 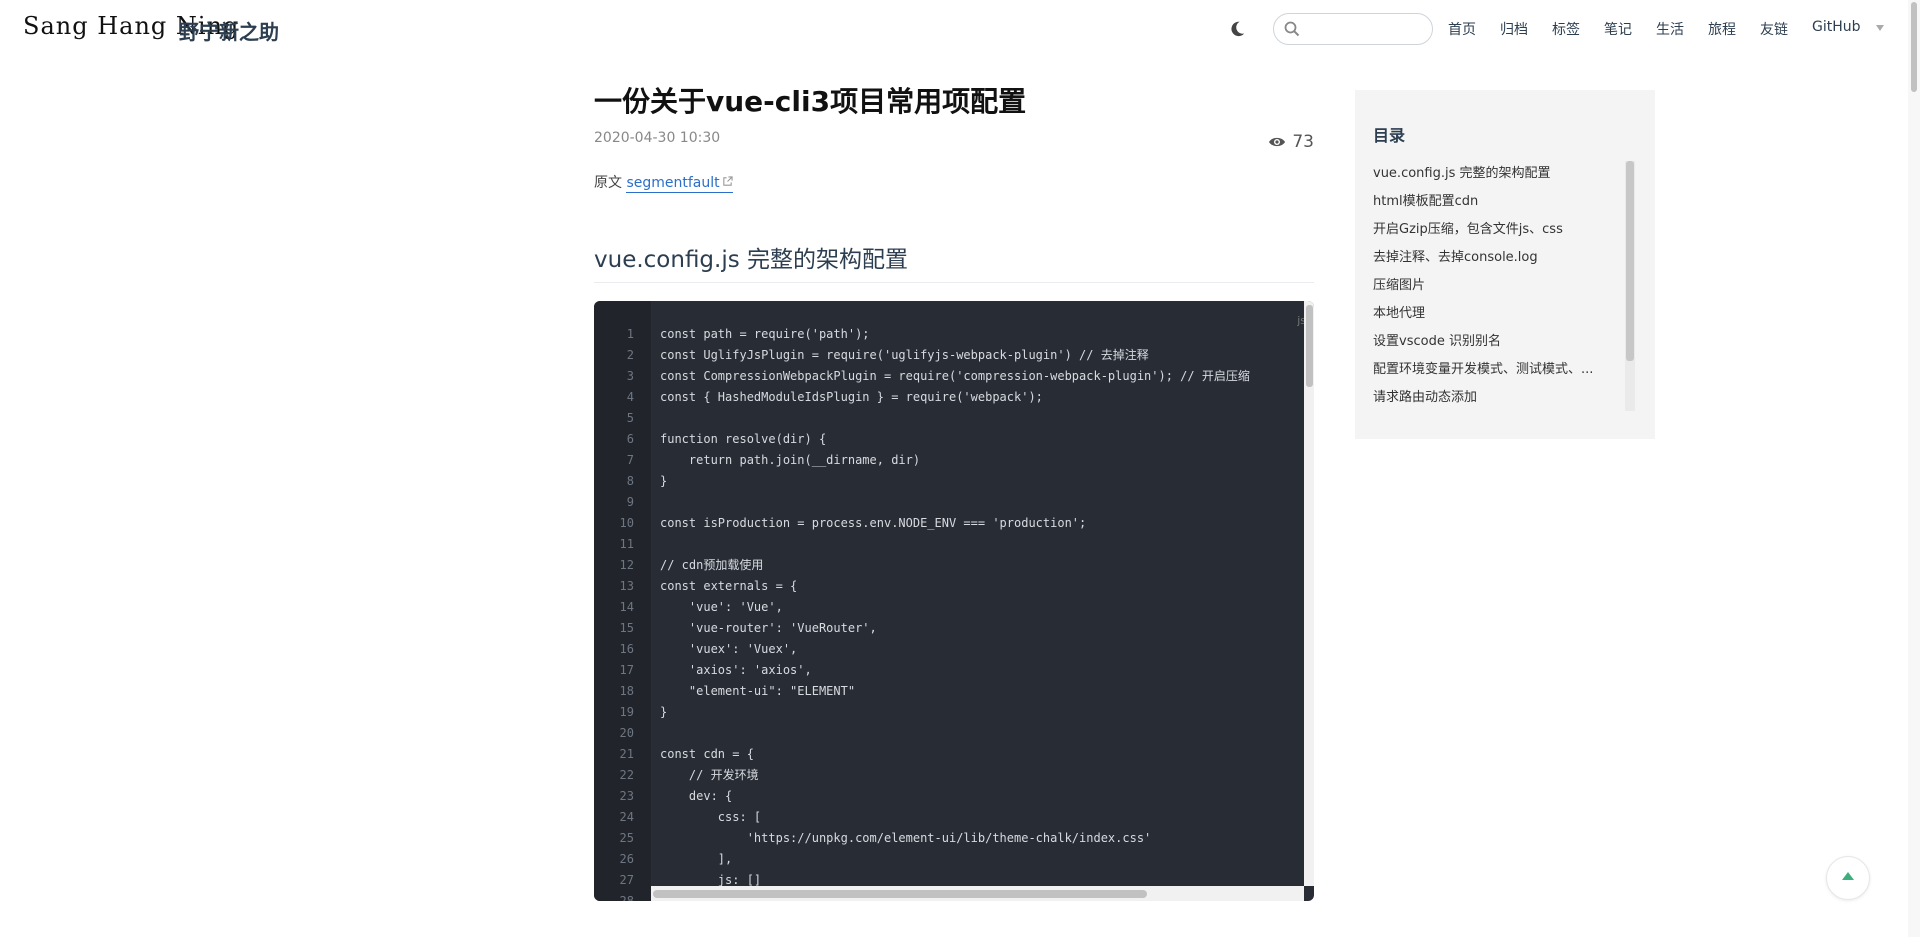 I want to click on back-to-top-button, so click(x=1848, y=878).